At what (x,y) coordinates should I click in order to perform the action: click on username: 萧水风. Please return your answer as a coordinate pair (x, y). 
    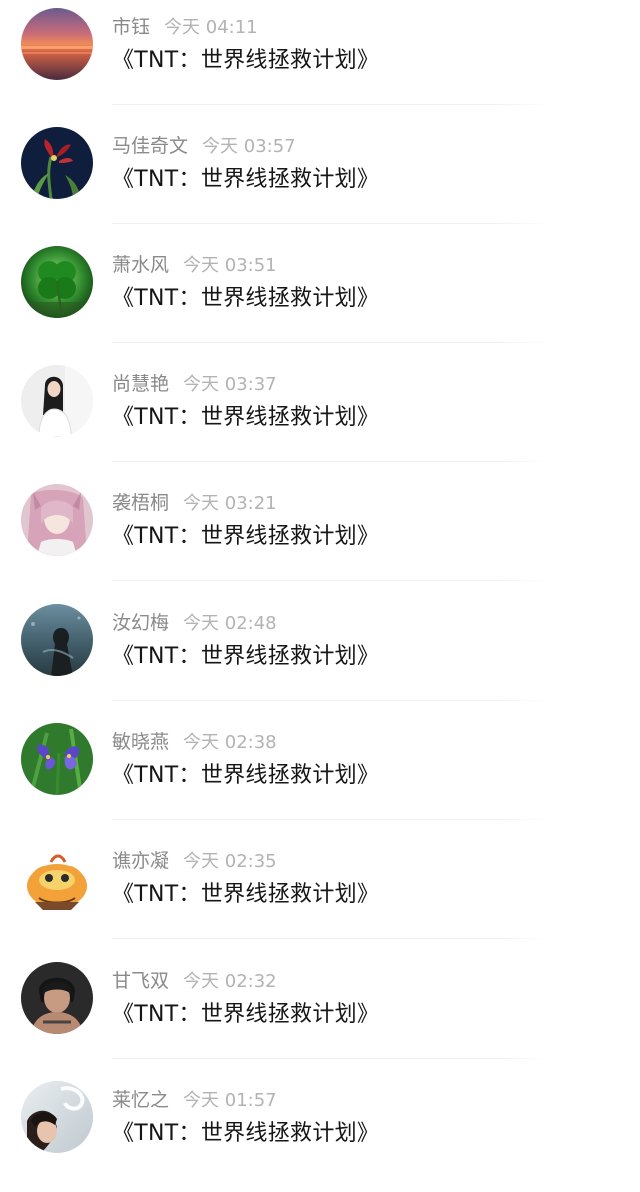
    Looking at the image, I should click on (140, 265).